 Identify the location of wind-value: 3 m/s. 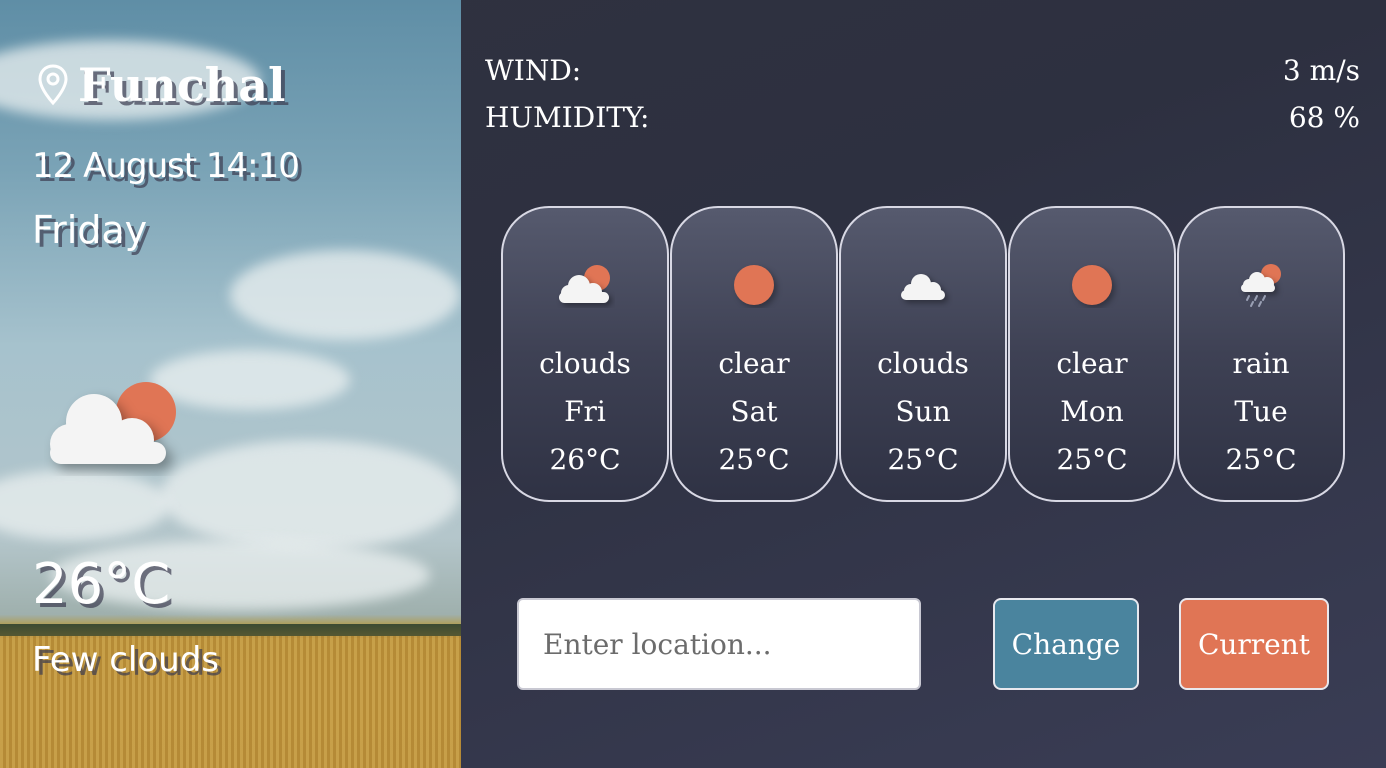
(1321, 70).